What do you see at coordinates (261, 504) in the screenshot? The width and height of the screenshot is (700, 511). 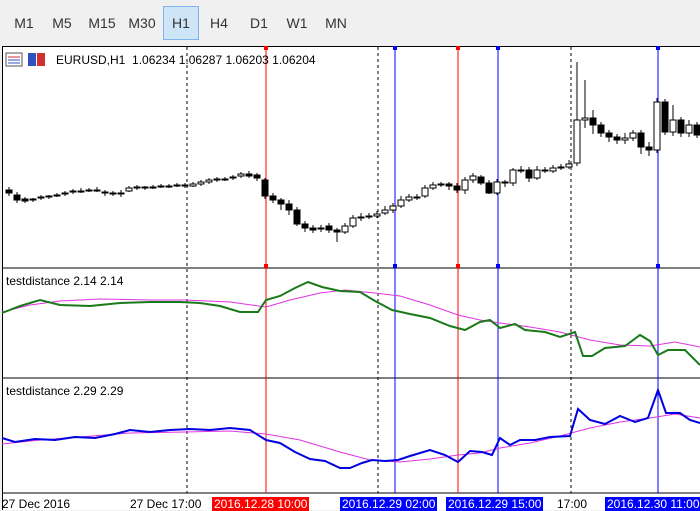 I see `time-axis-label-red: 2016.12.28 10:00` at bounding box center [261, 504].